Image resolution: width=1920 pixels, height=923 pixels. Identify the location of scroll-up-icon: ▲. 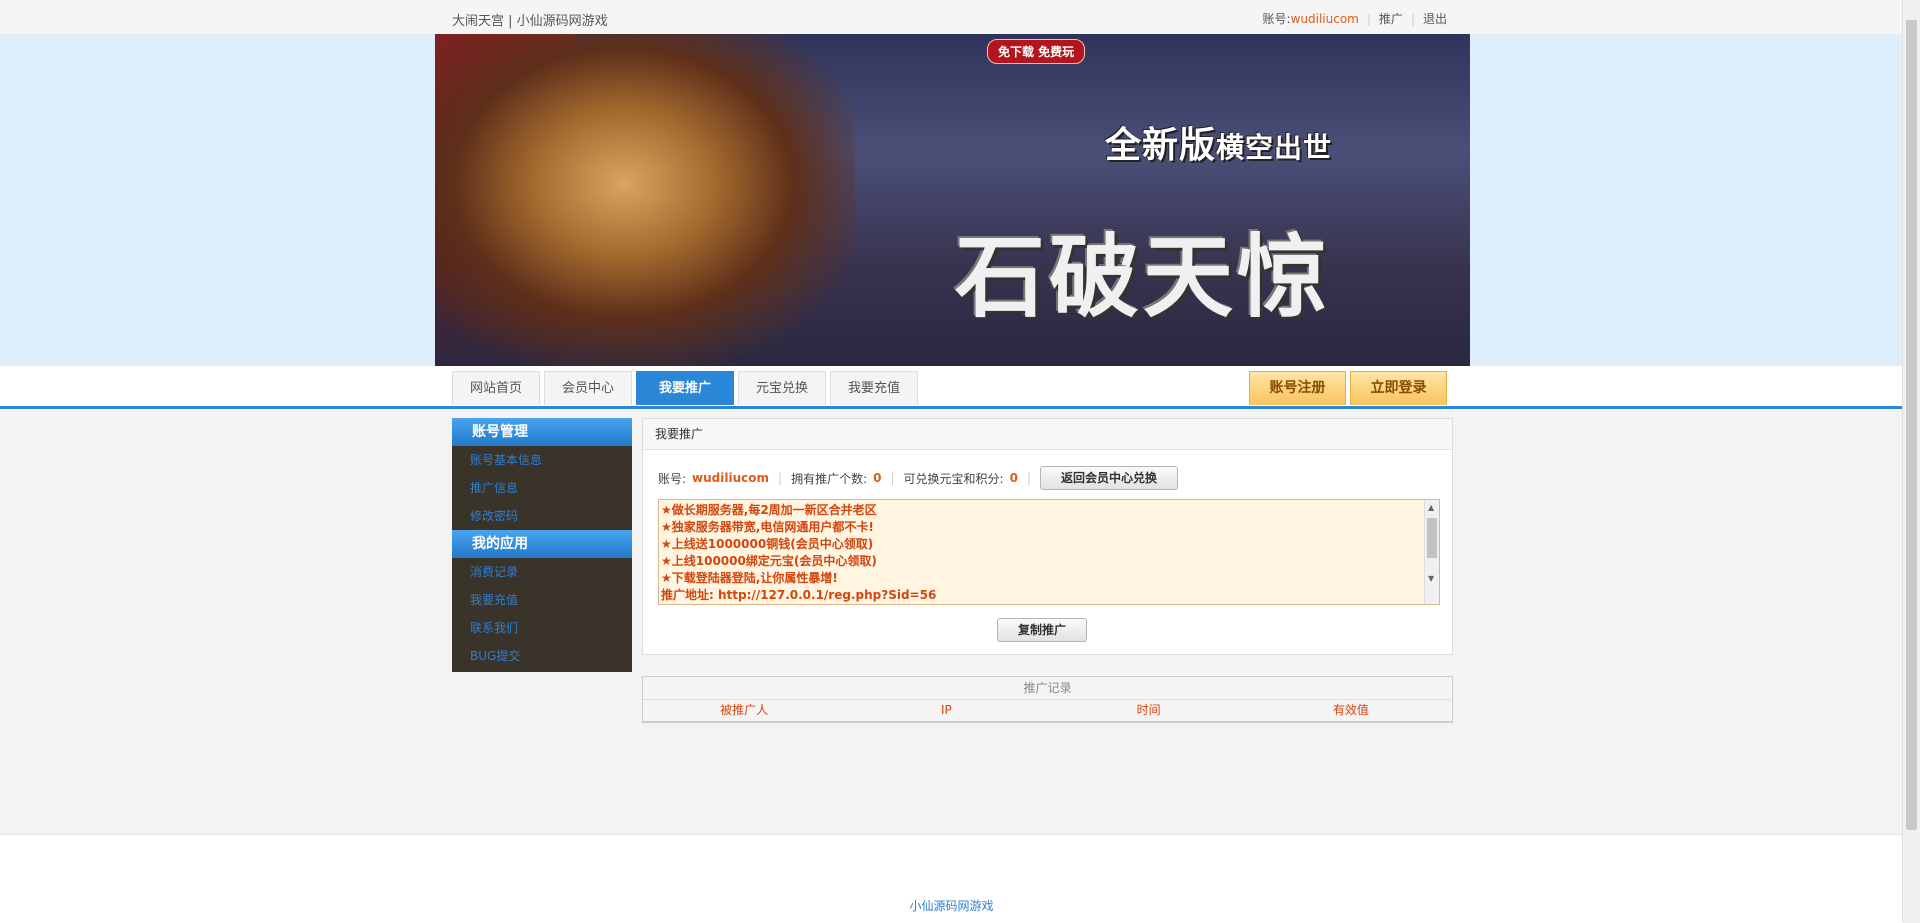
(1431, 507).